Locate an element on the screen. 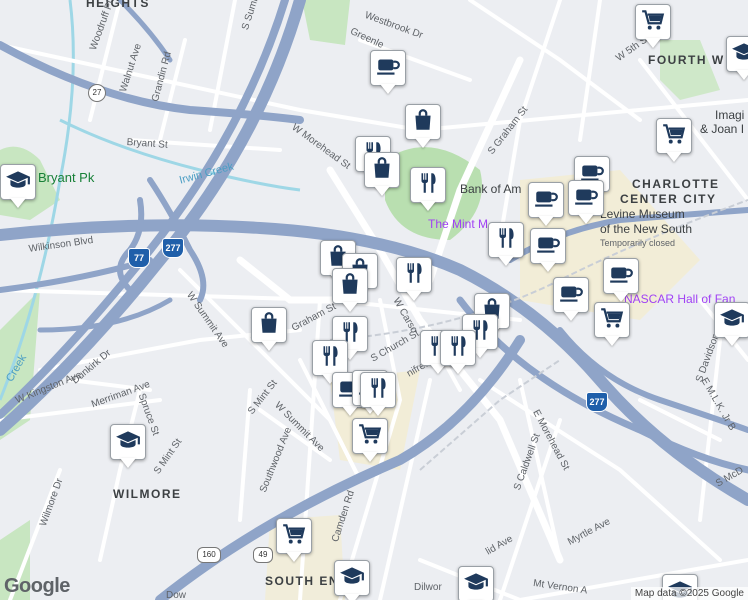 The height and width of the screenshot is (600, 748). poi-label-levine-museum: Levine Museum is located at coordinates (642, 214).